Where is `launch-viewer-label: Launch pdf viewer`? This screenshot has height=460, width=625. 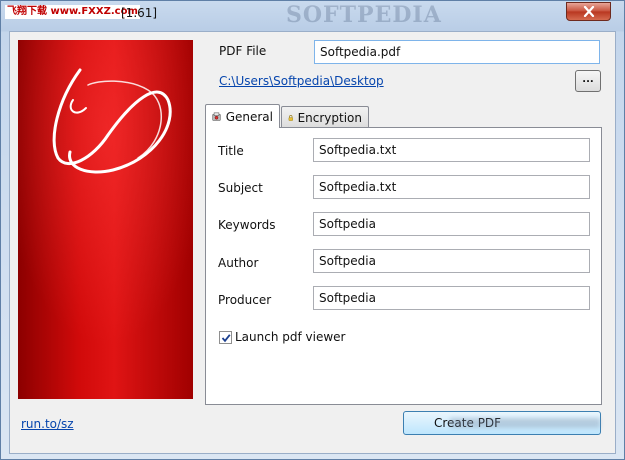
launch-viewer-label: Launch pdf viewer is located at coordinates (290, 337).